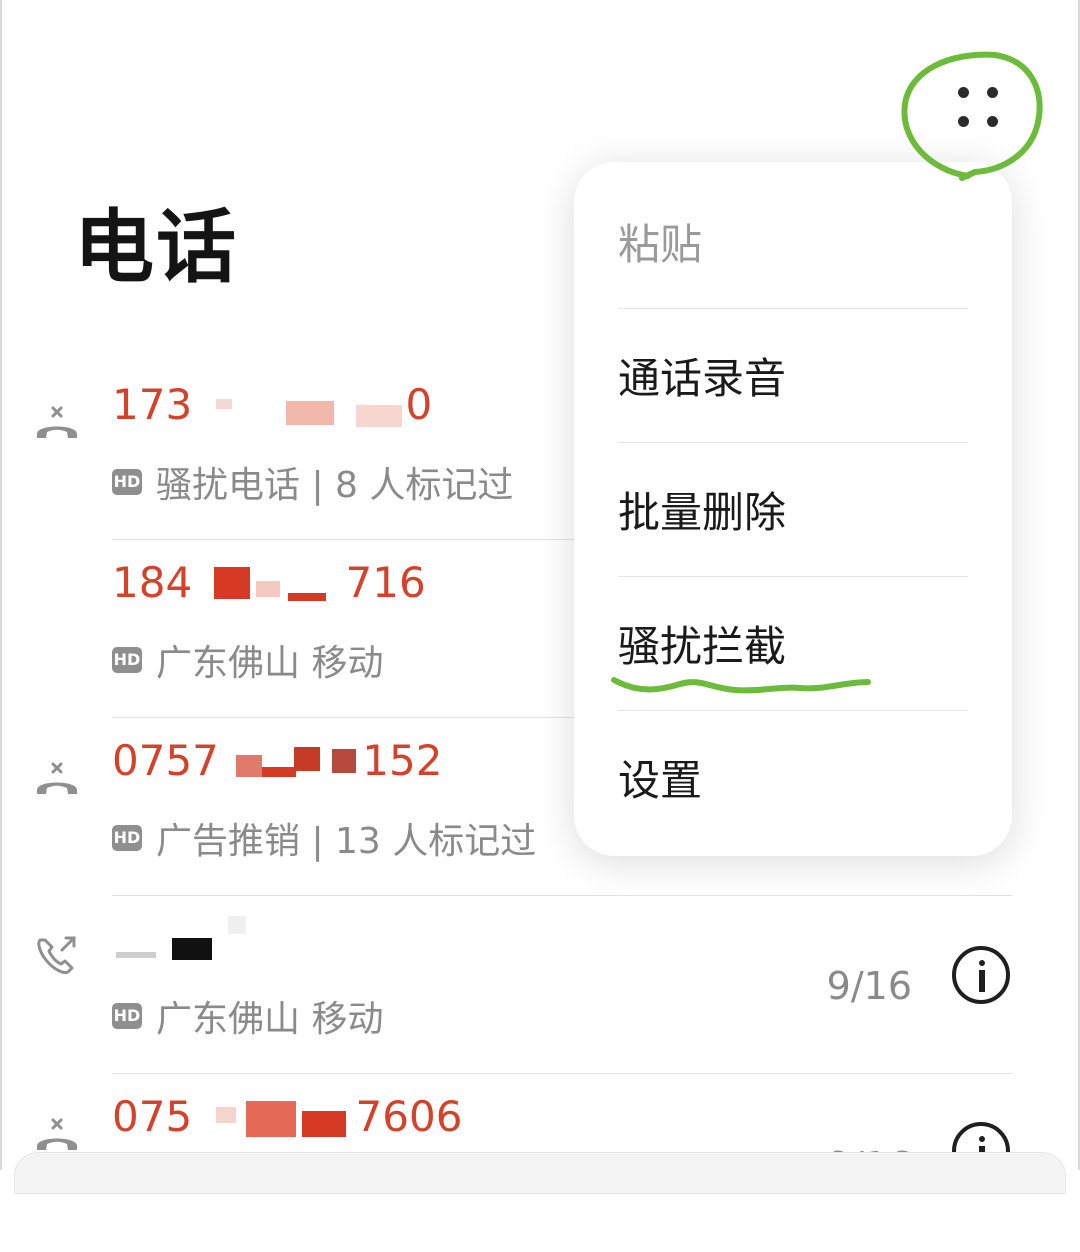  Describe the element at coordinates (793, 241) in the screenshot. I see `menu-item-paste: 粘贴` at that location.